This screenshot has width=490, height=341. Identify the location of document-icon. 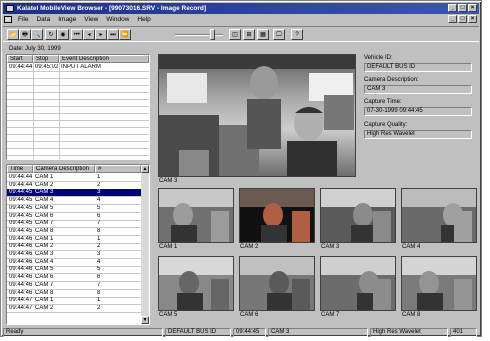
(8, 19).